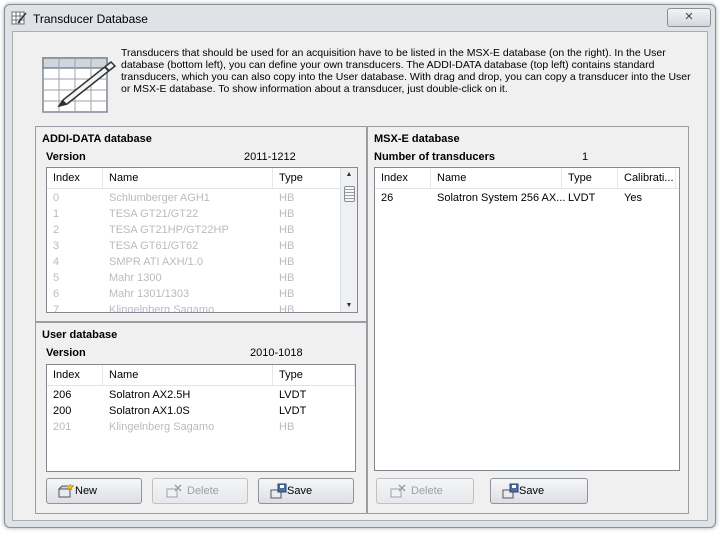  What do you see at coordinates (62, 411) in the screenshot?
I see `index-cell: 200` at bounding box center [62, 411].